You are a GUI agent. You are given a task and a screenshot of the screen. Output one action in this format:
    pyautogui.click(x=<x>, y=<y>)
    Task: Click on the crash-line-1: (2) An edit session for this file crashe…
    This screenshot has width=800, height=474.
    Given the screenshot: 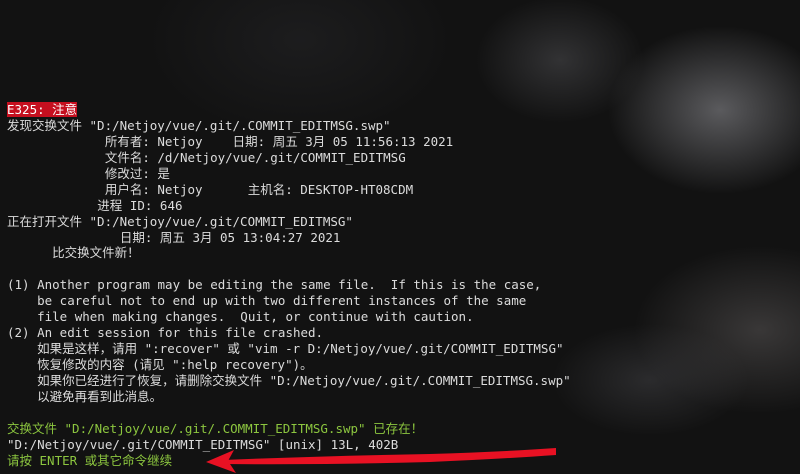 What is the action you would take?
    pyautogui.click(x=165, y=333)
    